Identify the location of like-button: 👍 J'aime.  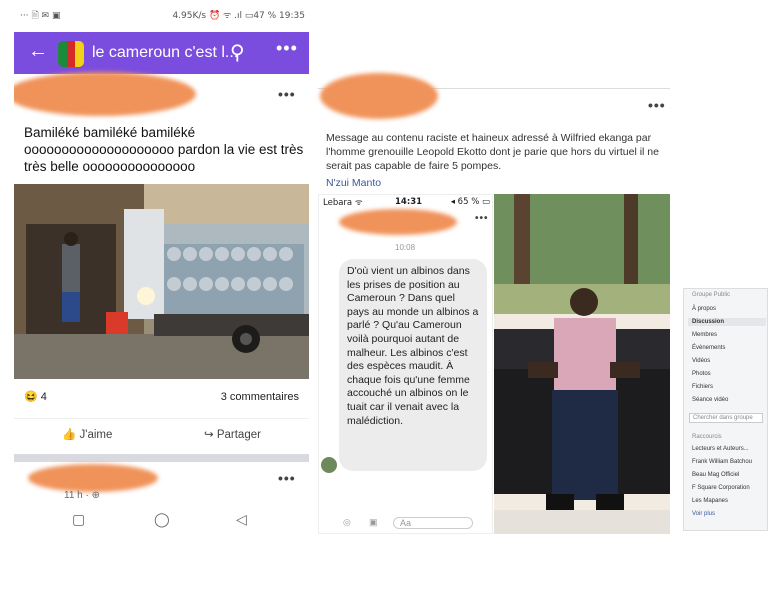
(87, 434).